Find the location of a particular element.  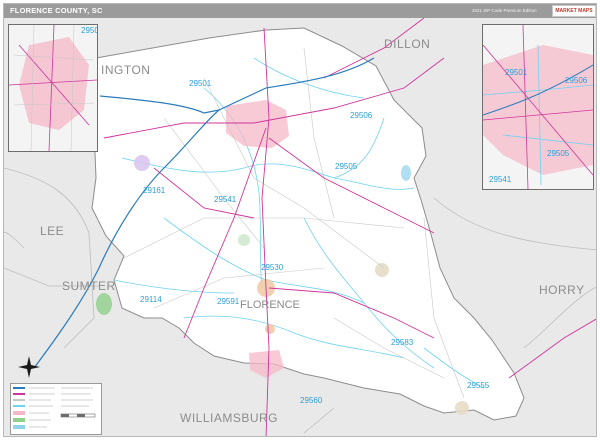

inset-map-right: 29501 29506 29505 29541 is located at coordinates (538, 107).